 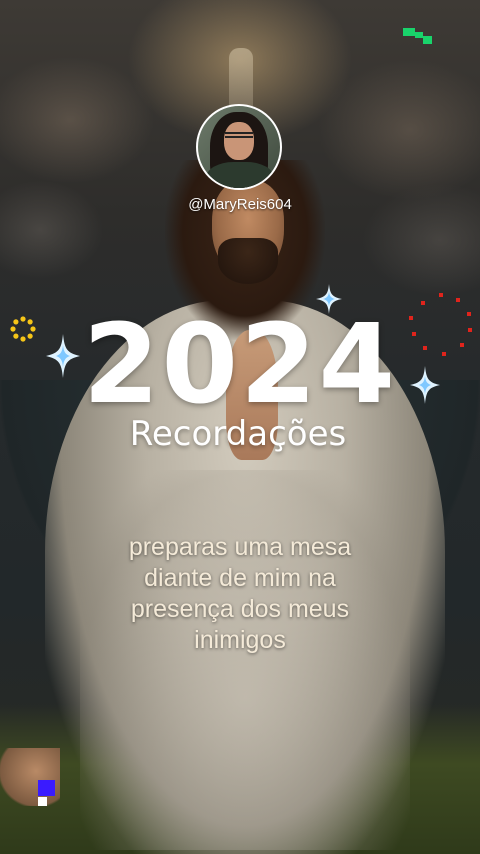 What do you see at coordinates (240, 547) in the screenshot?
I see `verse-line: preparas uma mesa` at bounding box center [240, 547].